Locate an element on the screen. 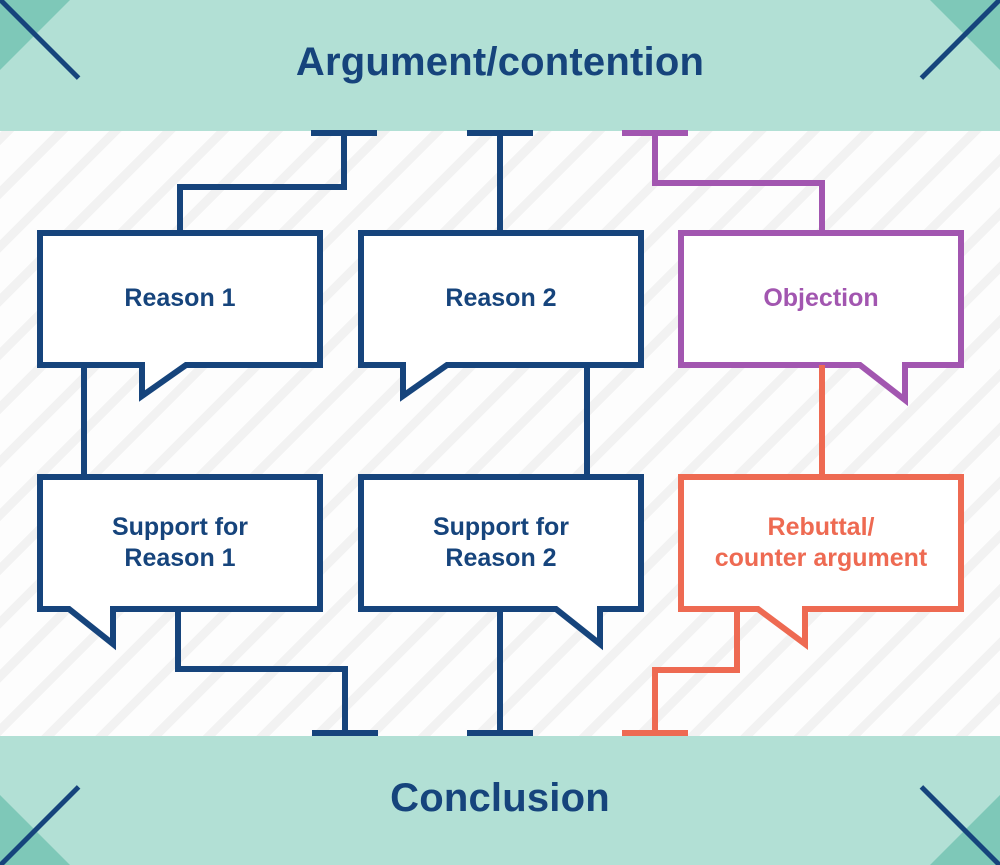 The height and width of the screenshot is (865, 1000). connector-rebuttal-to-conclusion is located at coordinates (681, 672).